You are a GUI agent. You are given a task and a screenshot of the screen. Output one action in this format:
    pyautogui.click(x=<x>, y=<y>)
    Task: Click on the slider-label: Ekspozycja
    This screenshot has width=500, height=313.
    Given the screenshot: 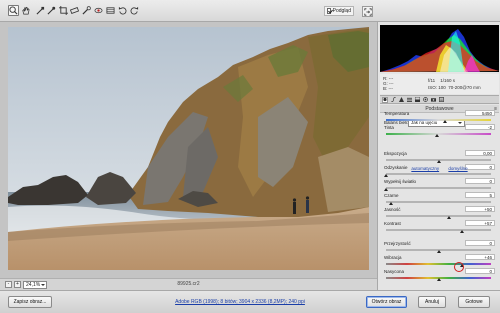 What is the action you would take?
    pyautogui.click(x=395, y=153)
    